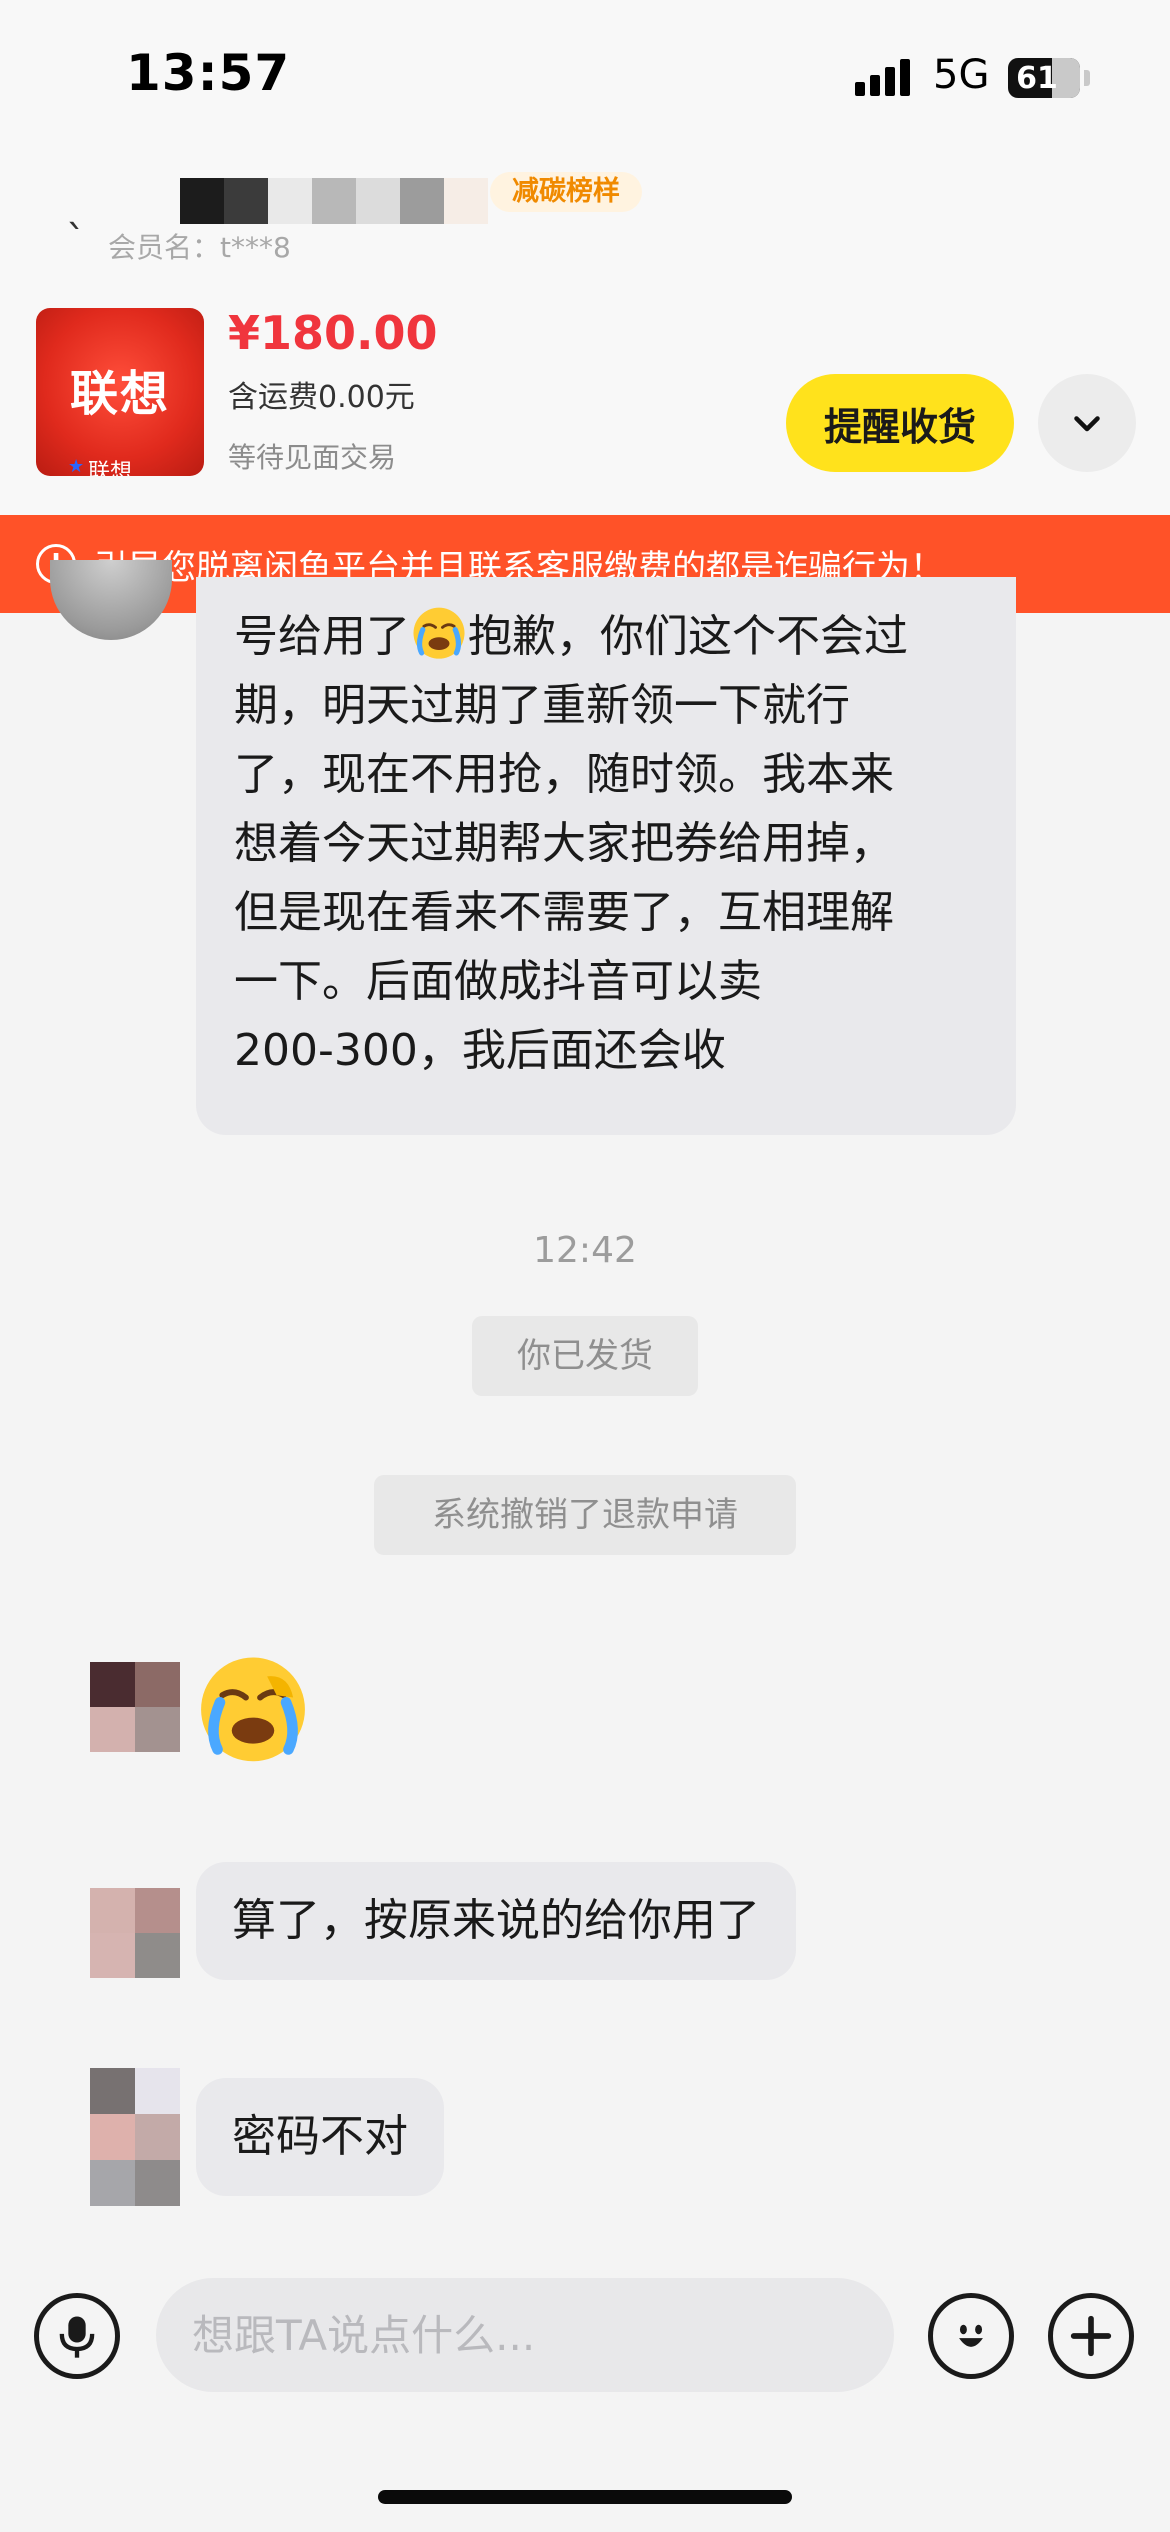  What do you see at coordinates (110, 468) in the screenshot?
I see `product-sub-text: 联想` at bounding box center [110, 468].